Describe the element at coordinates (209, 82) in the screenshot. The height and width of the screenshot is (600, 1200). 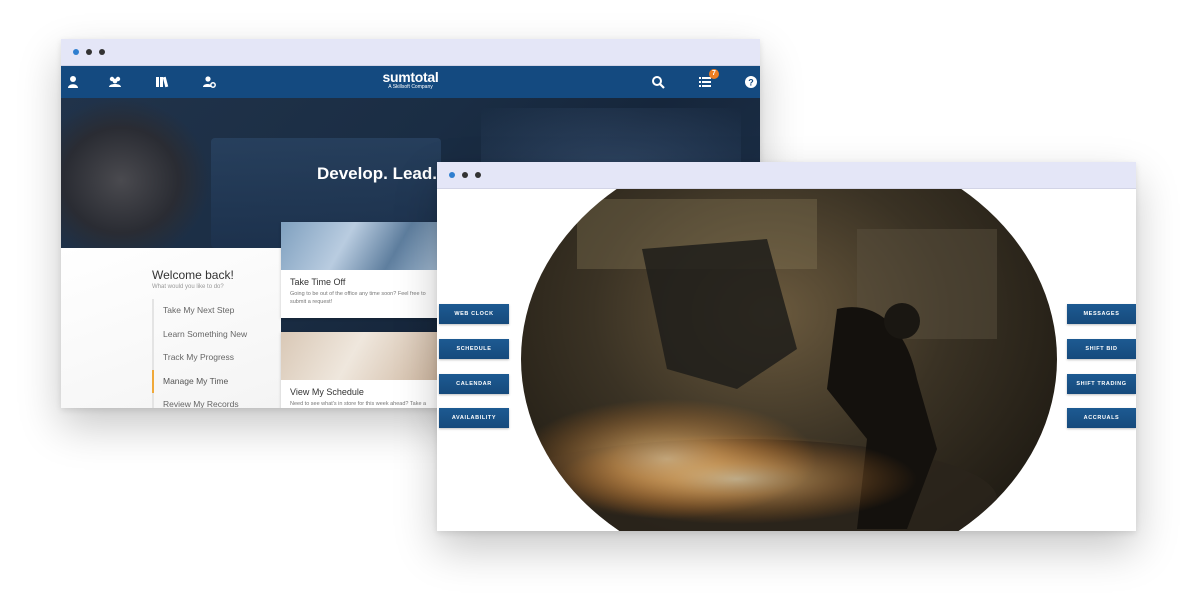
I see `user-gear-icon` at that location.